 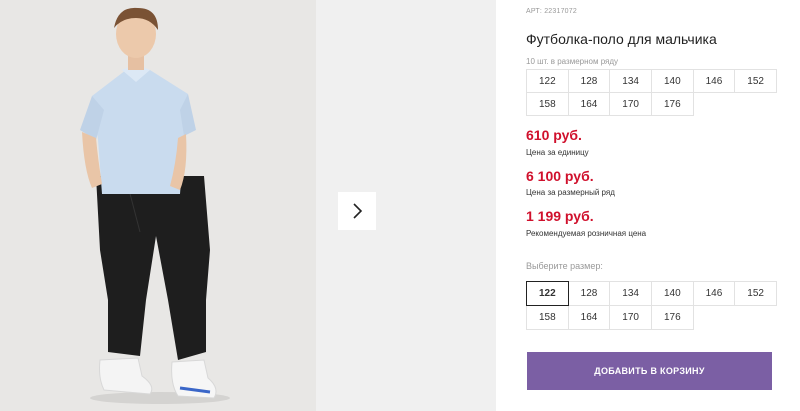 I want to click on size-option-selected: 122, so click(x=547, y=293).